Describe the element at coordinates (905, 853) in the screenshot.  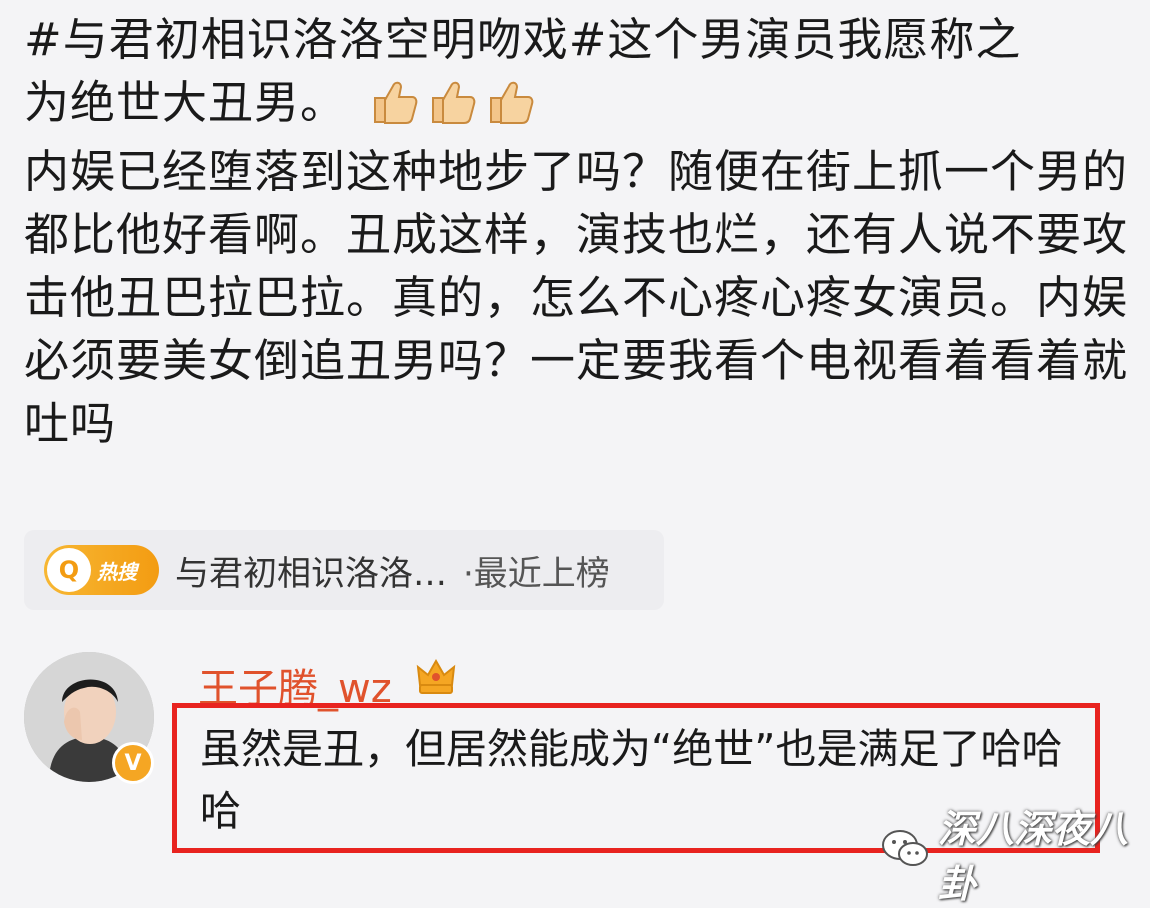
I see `wechat-icon` at that location.